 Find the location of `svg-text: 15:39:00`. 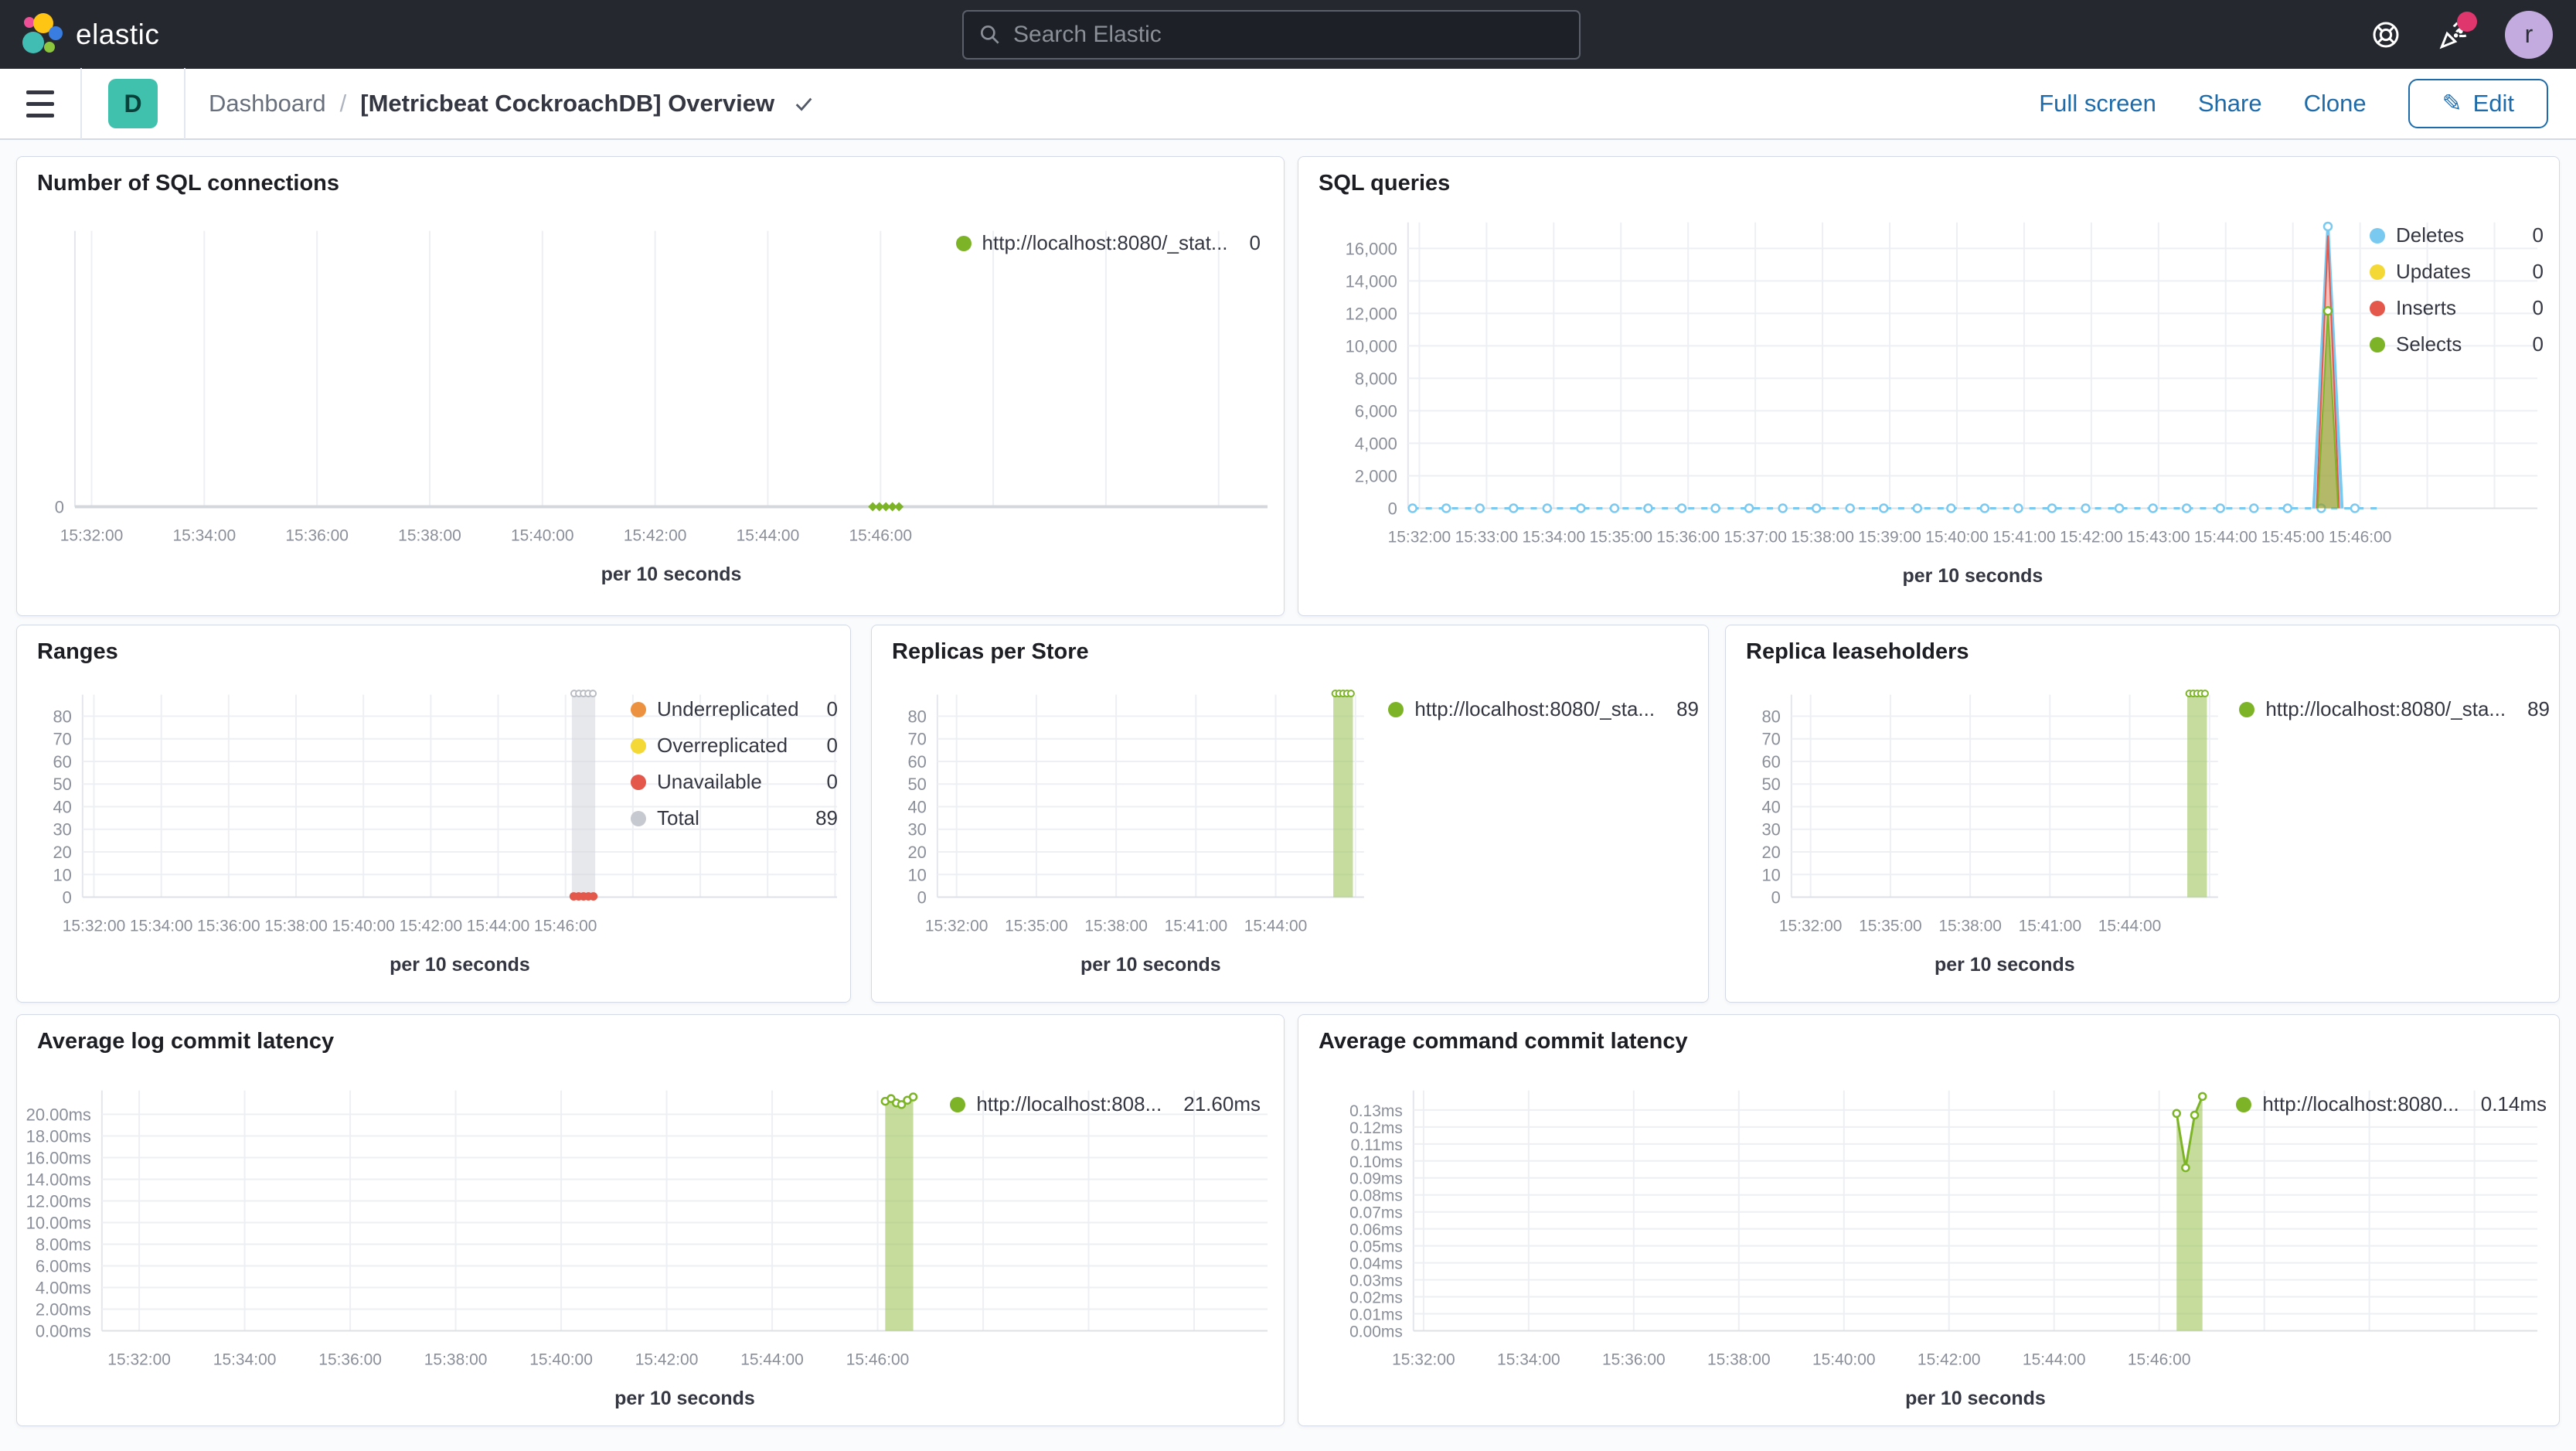

svg-text: 15:39:00 is located at coordinates (1889, 537).